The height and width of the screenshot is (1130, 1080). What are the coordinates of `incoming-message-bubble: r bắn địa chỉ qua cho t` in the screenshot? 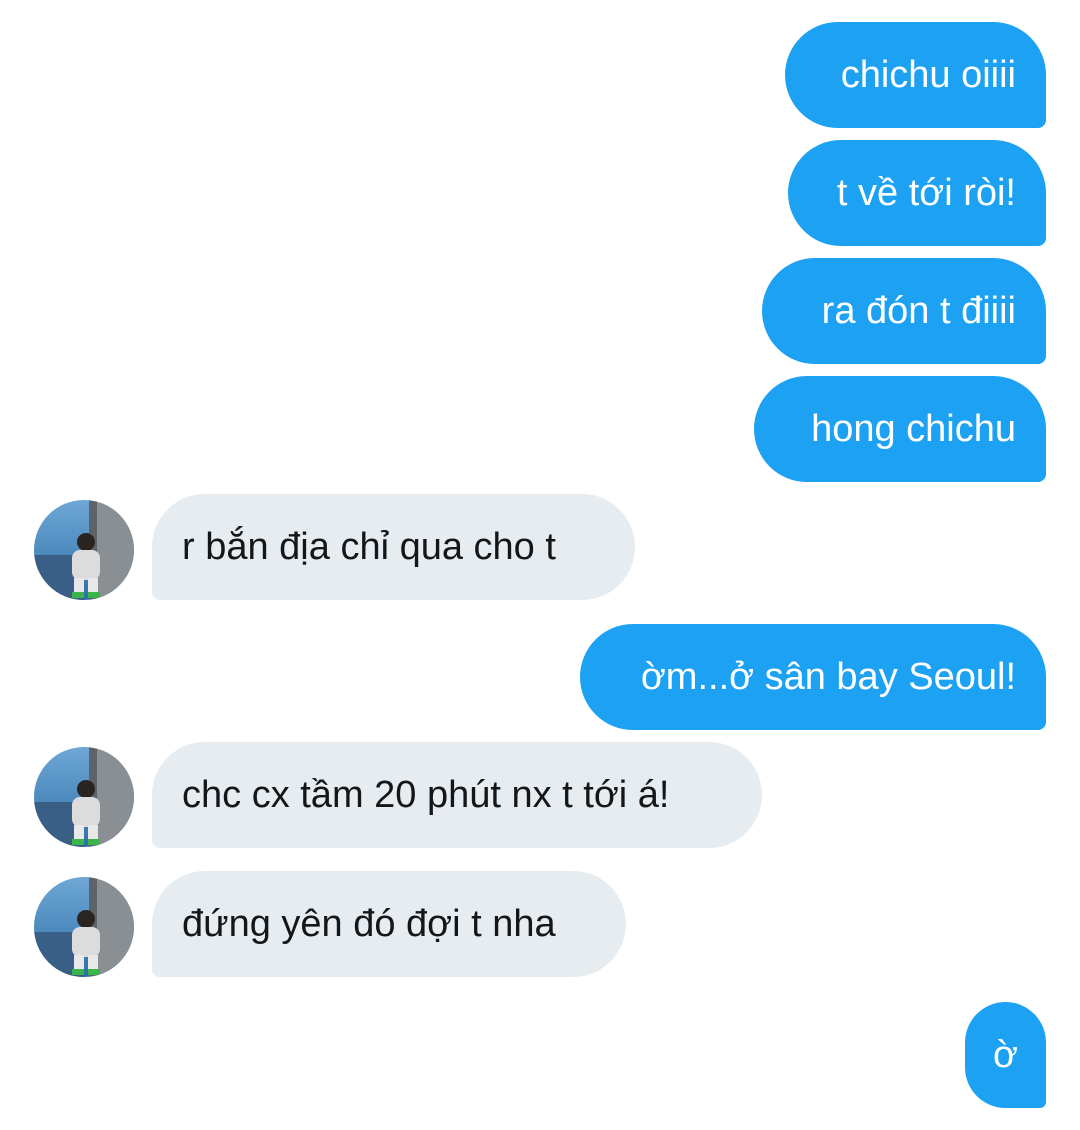 It's located at (393, 547).